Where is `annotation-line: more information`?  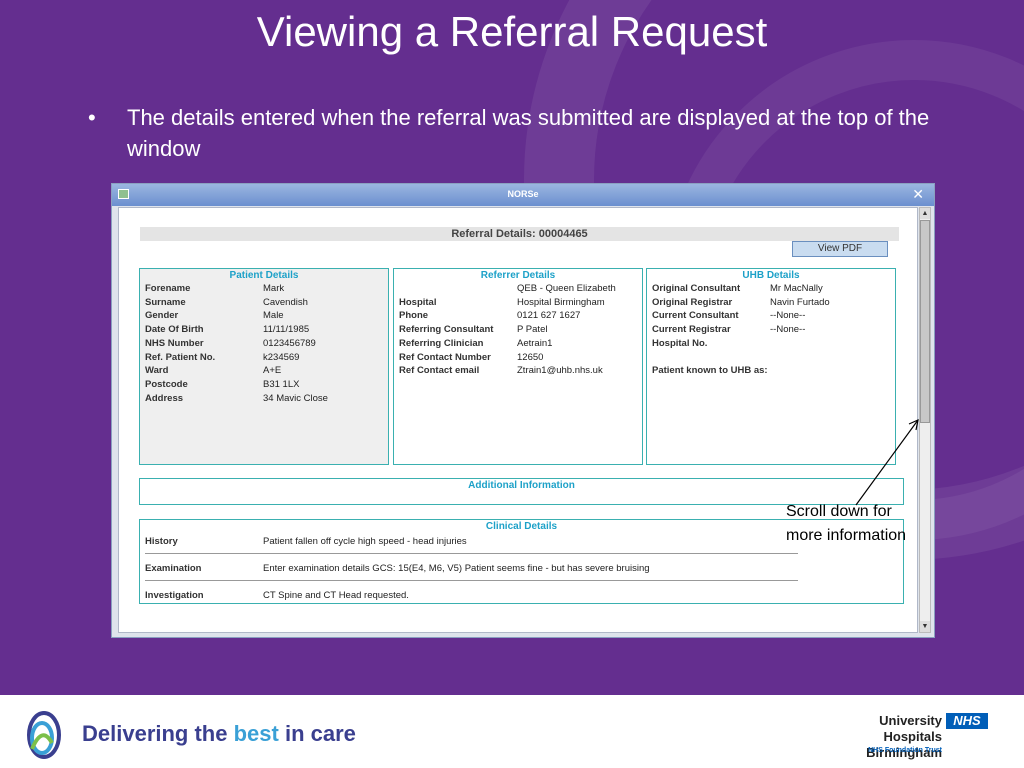
annotation-line: more information is located at coordinates (846, 535).